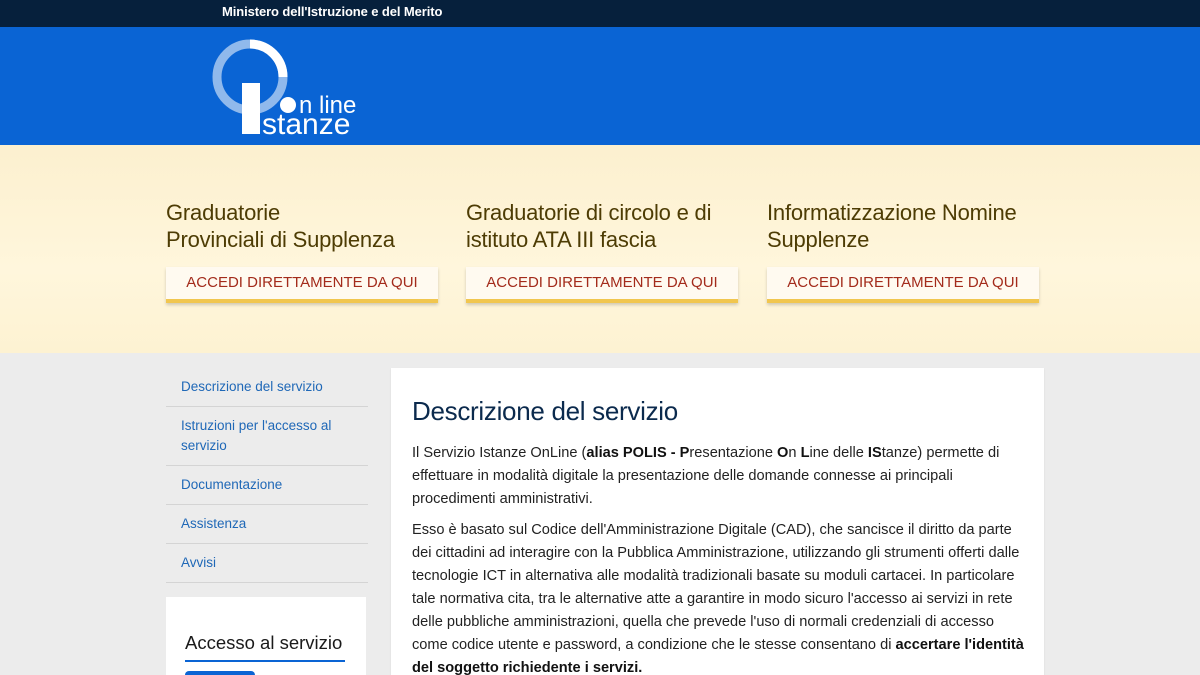 The height and width of the screenshot is (675, 1200). I want to click on istanze-online-logo: n line stanze, so click(295, 87).